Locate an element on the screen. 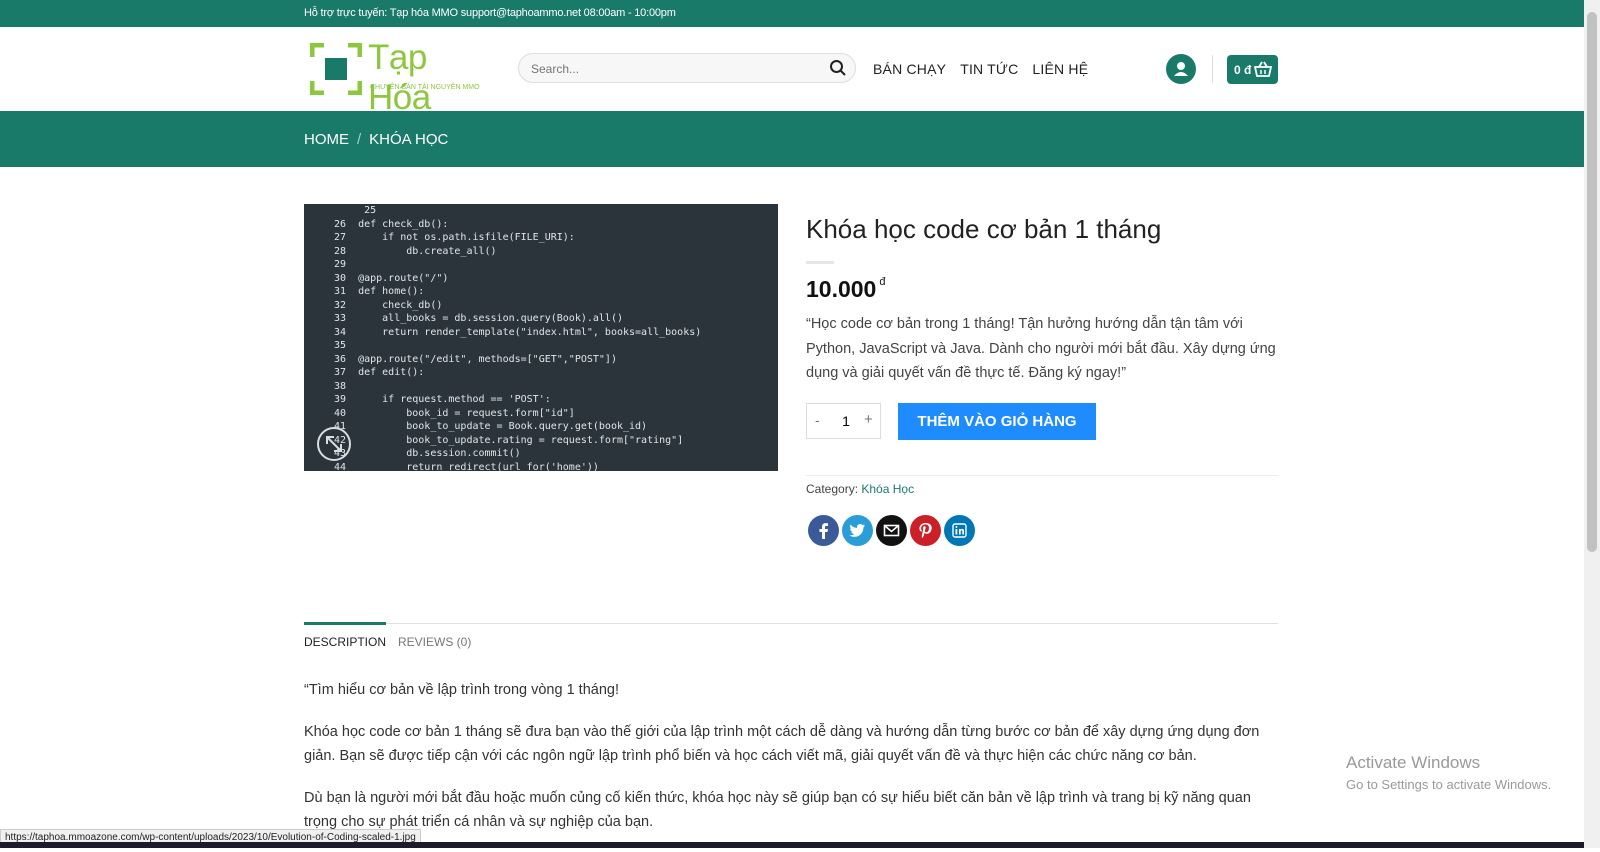 This screenshot has width=1600, height=852. title-divider is located at coordinates (820, 262).